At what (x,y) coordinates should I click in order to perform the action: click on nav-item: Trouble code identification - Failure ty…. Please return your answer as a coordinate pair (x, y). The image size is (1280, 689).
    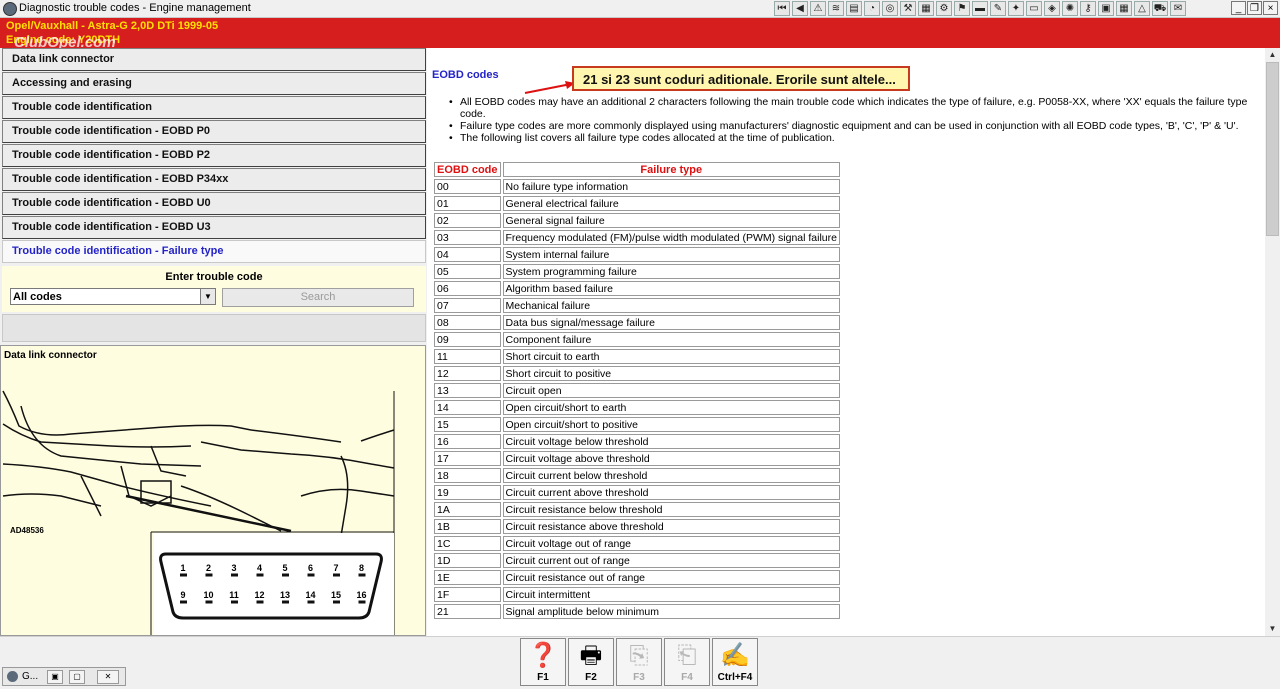
    Looking at the image, I should click on (214, 251).